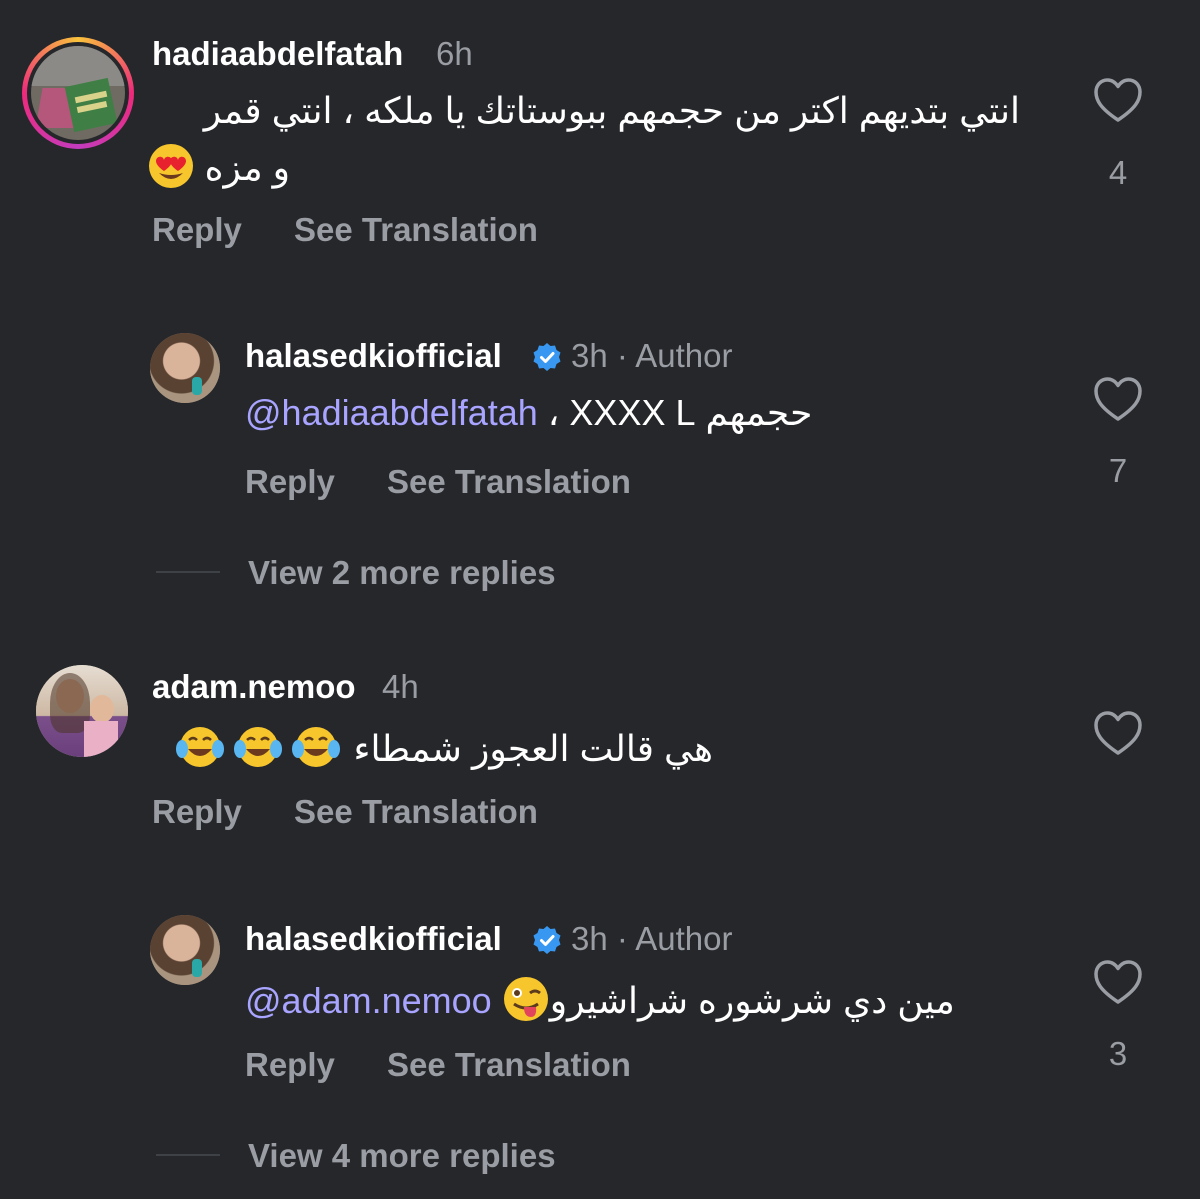 The width and height of the screenshot is (1200, 1199). I want to click on winking-tongue-emoji-icon, so click(526, 1003).